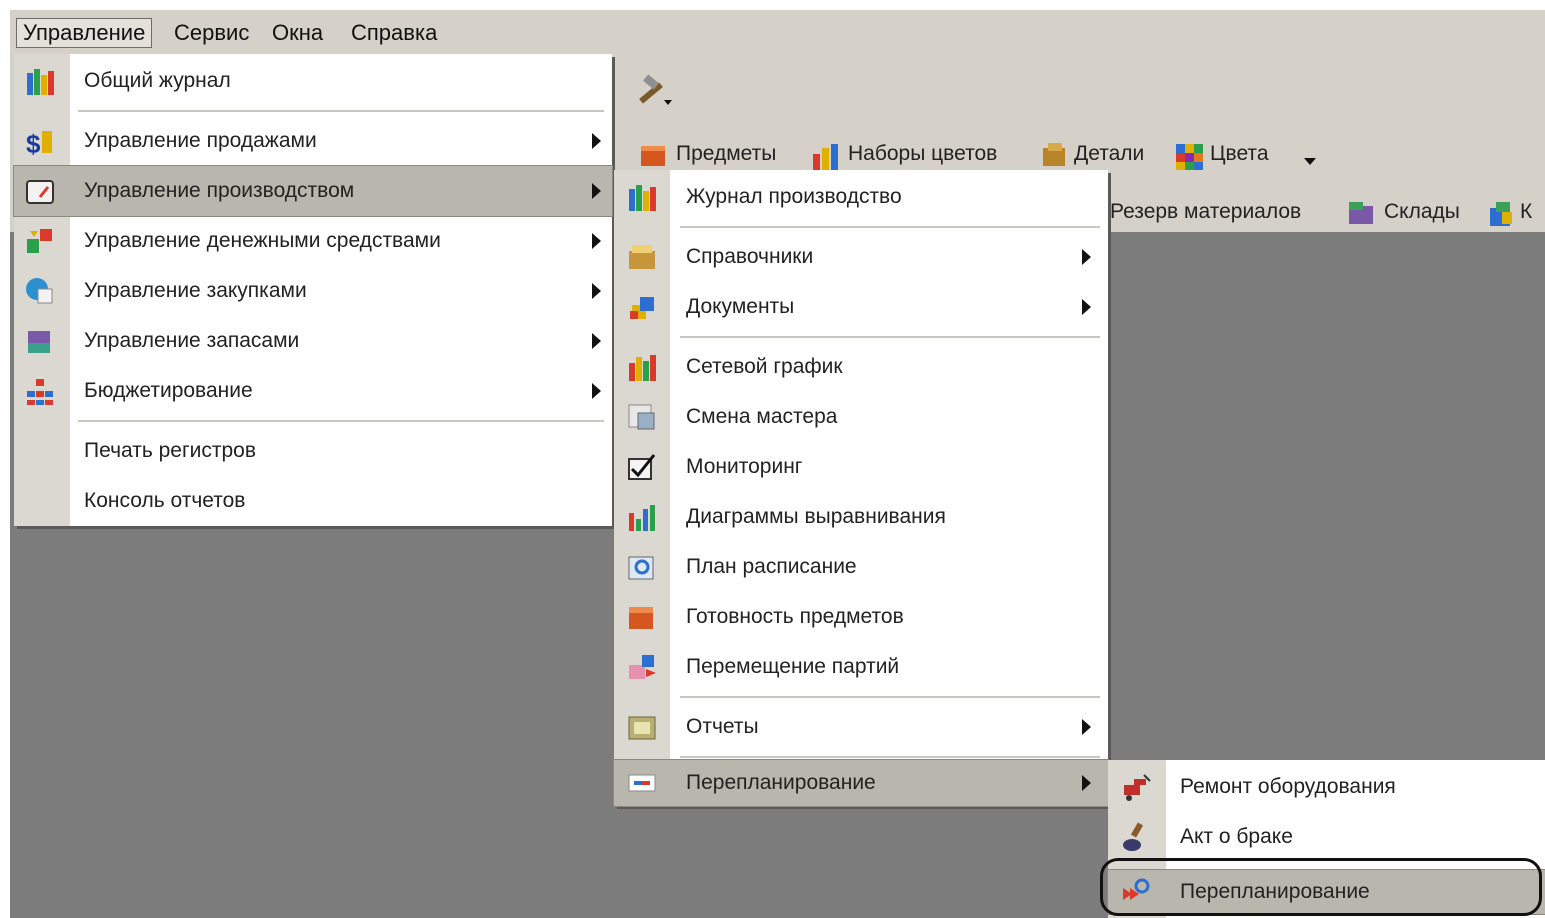  Describe the element at coordinates (1205, 212) in the screenshot. I see `toolbar-reserve-button: Резерв материалов` at that location.